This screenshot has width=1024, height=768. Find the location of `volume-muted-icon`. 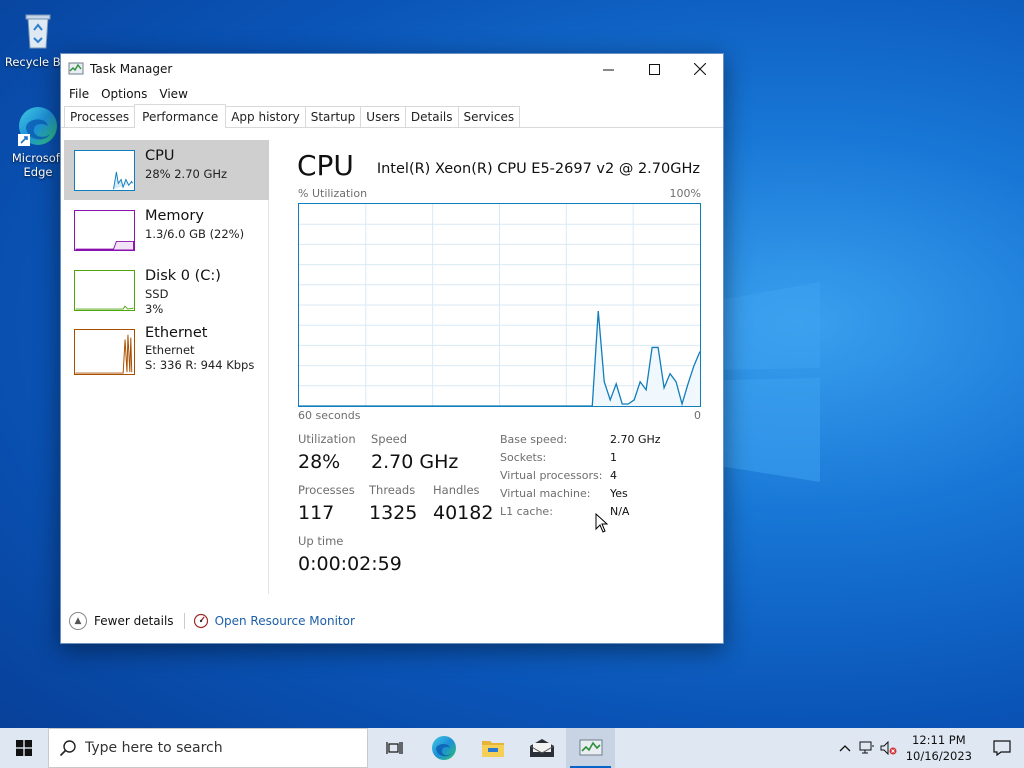

volume-muted-icon is located at coordinates (888, 748).